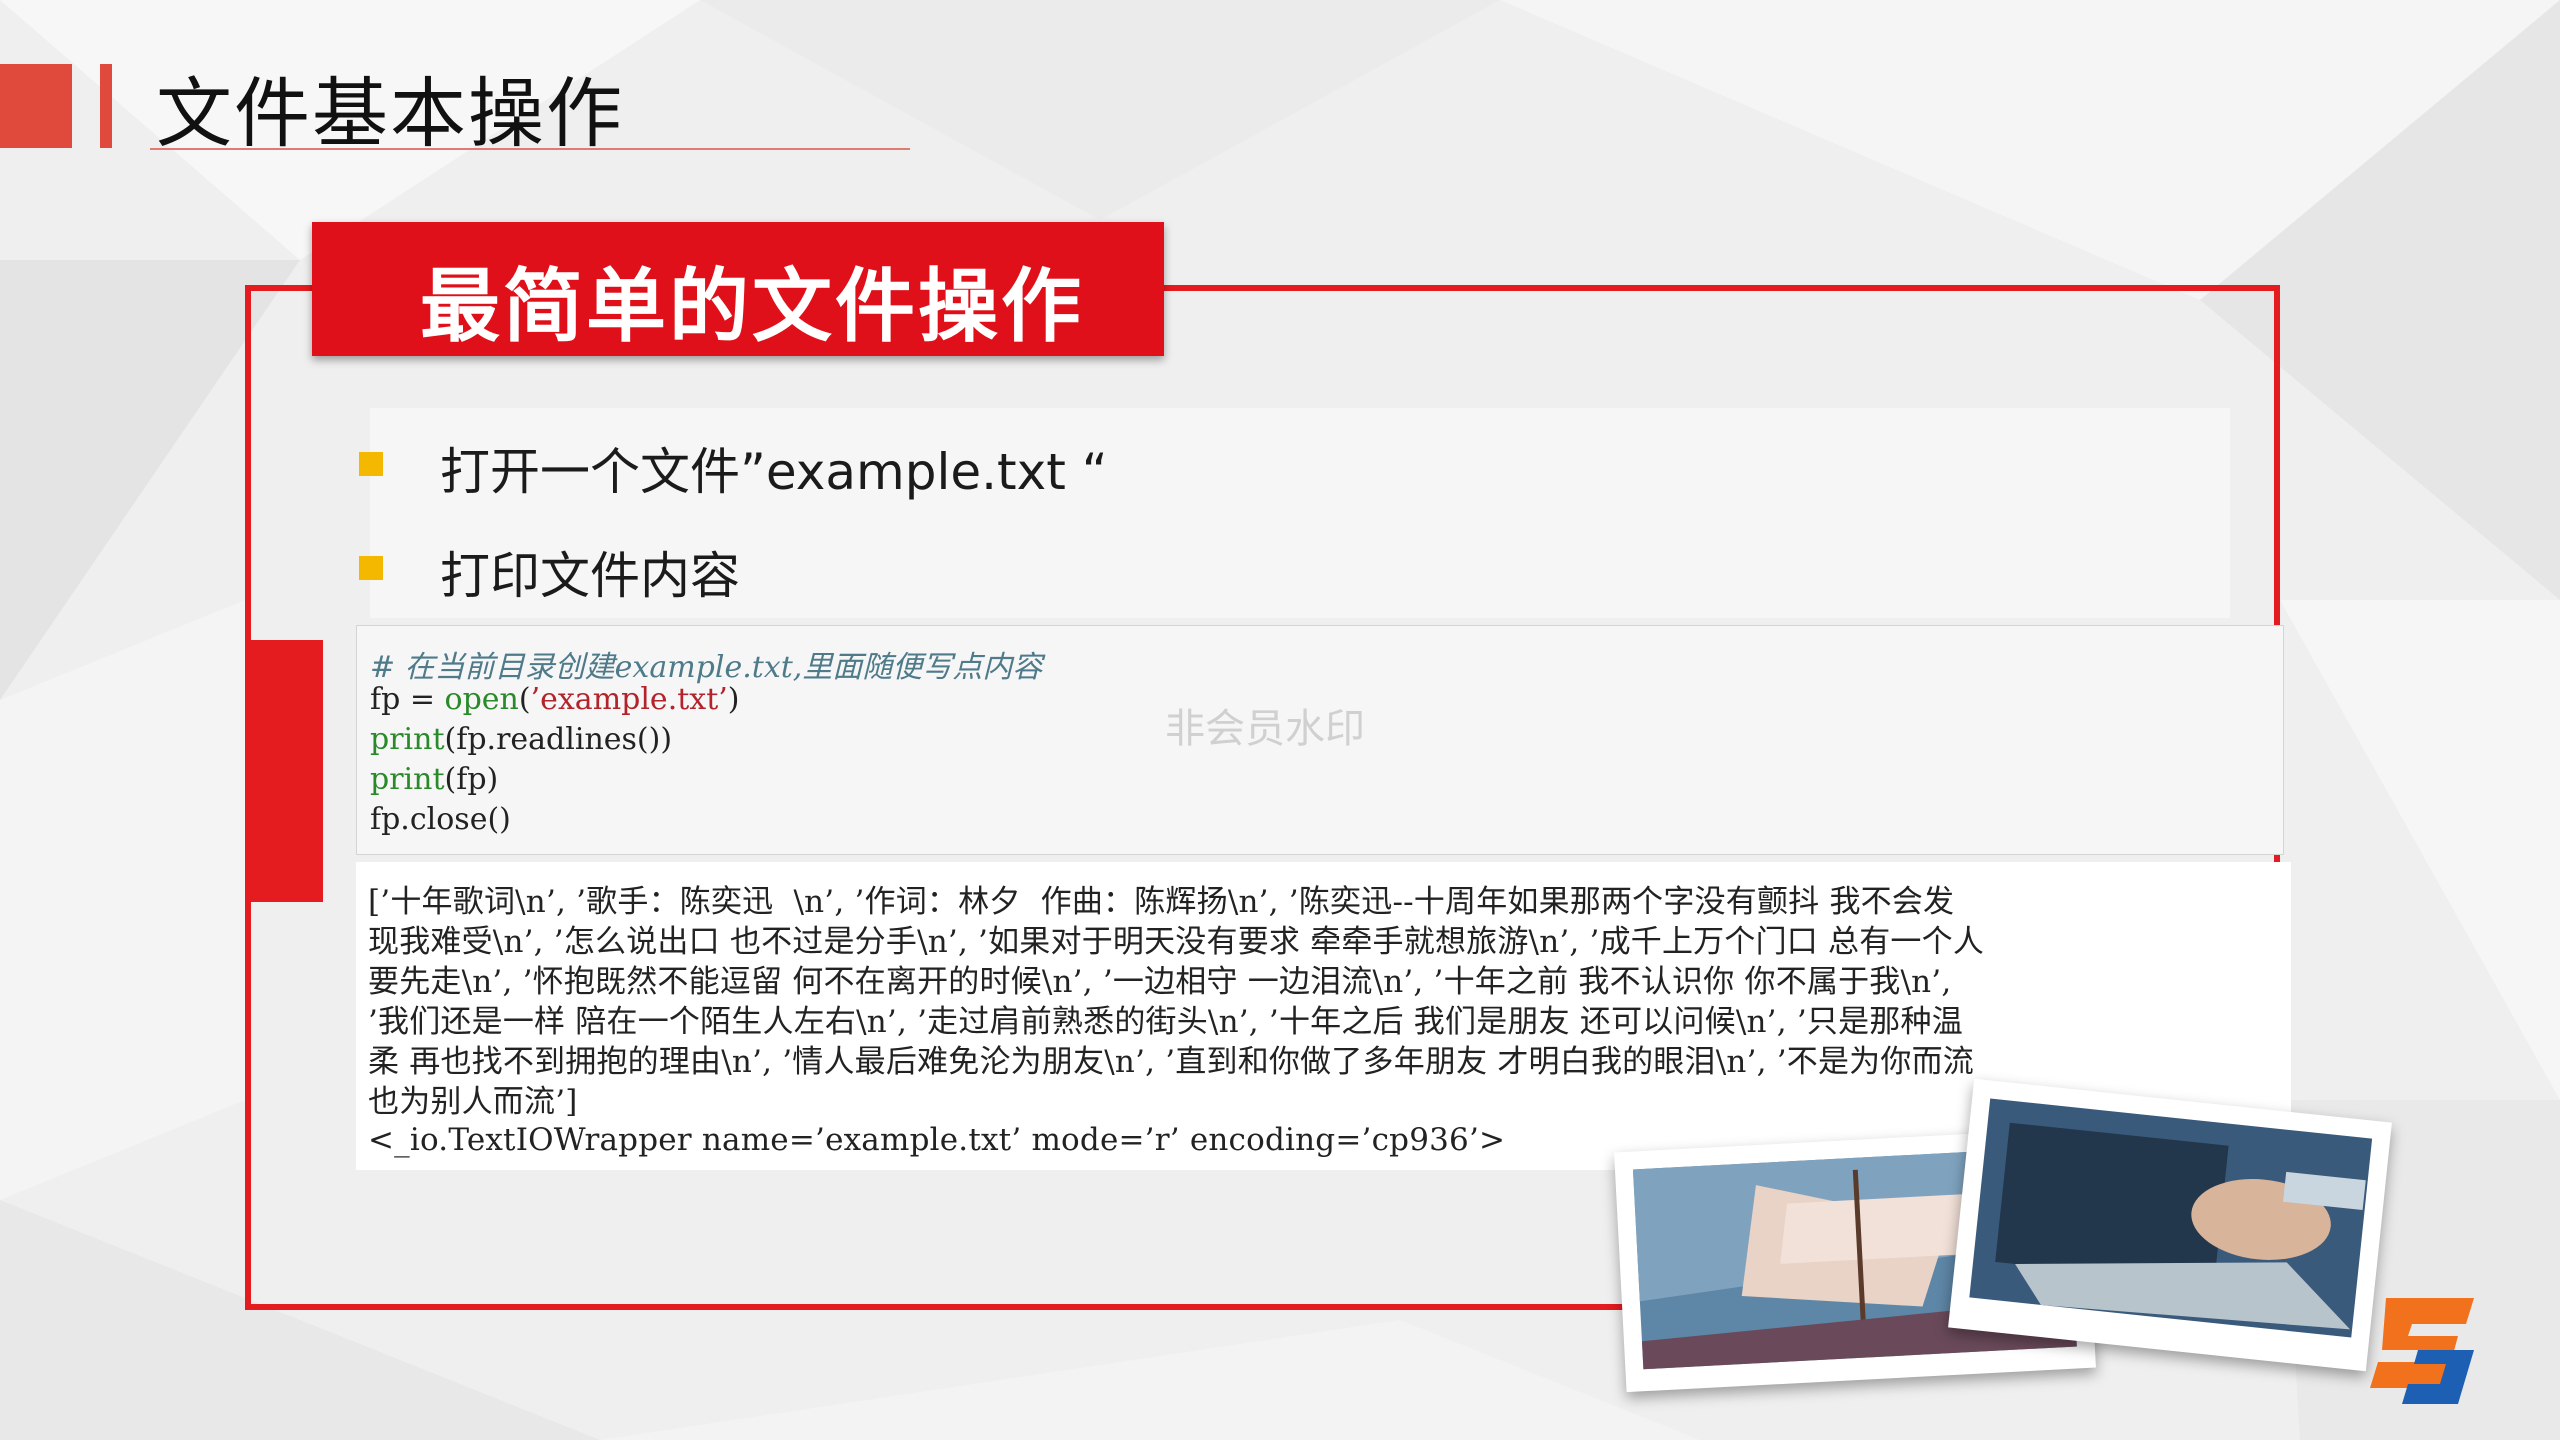 This screenshot has height=1440, width=2560. I want to click on code-comment: # 在当前目录创建example.txt,里面随便写点内容, so click(706, 667).